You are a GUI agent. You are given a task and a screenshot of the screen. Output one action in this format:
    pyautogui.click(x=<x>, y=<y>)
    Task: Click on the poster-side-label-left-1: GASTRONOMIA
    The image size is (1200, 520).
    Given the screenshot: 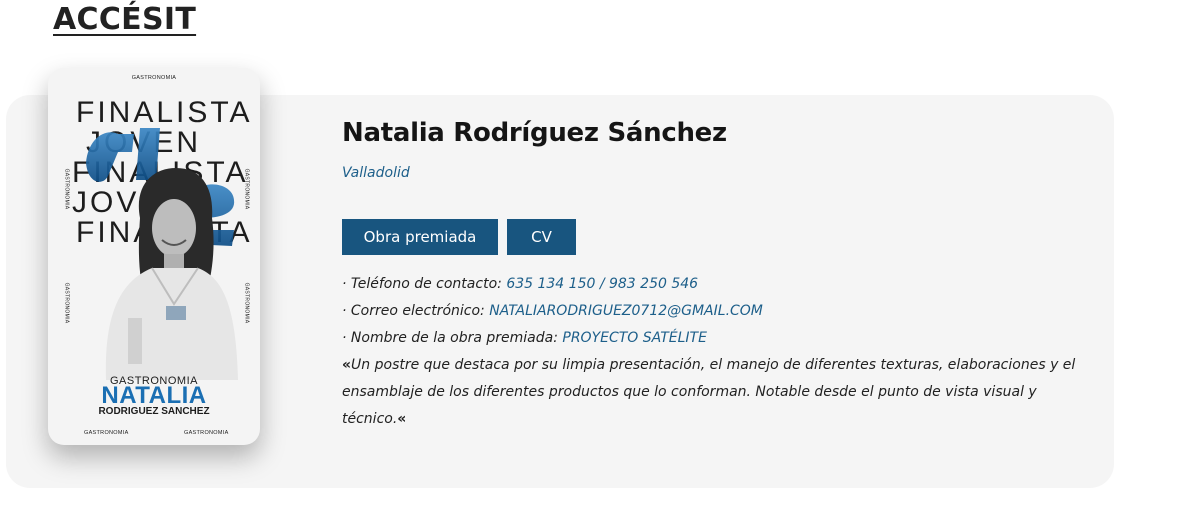 What is the action you would take?
    pyautogui.click(x=66, y=189)
    